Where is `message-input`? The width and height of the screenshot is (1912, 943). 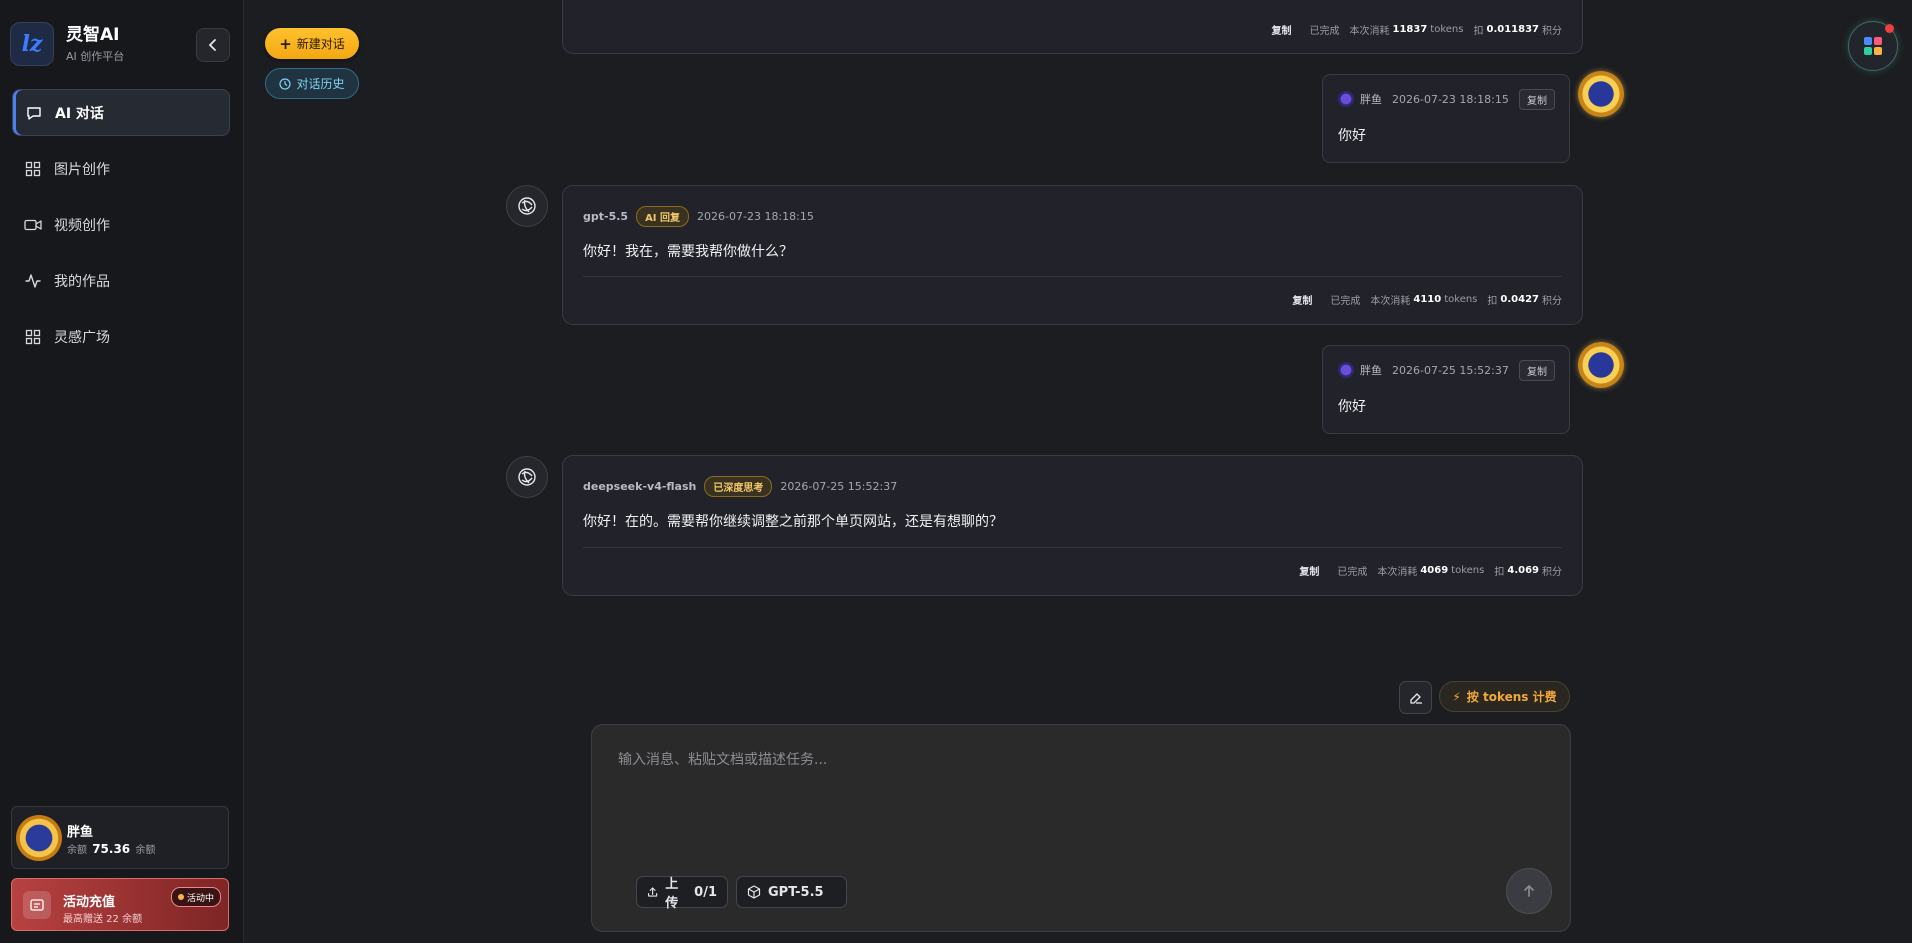
message-input is located at coordinates (1078, 799).